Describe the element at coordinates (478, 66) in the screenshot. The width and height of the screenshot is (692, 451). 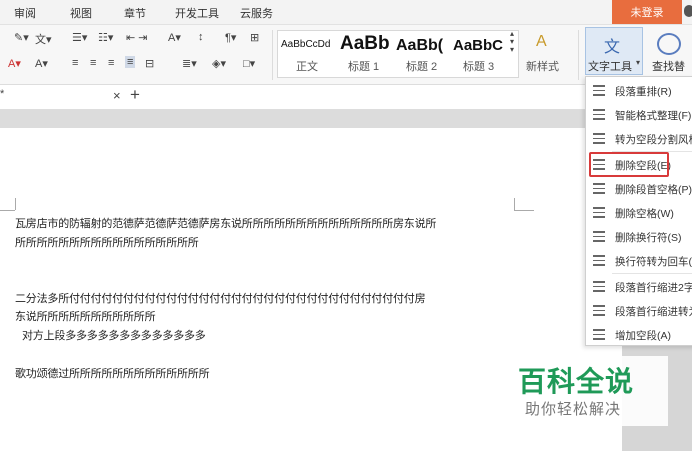
I see `style-heading3-label: 标题 3` at that location.